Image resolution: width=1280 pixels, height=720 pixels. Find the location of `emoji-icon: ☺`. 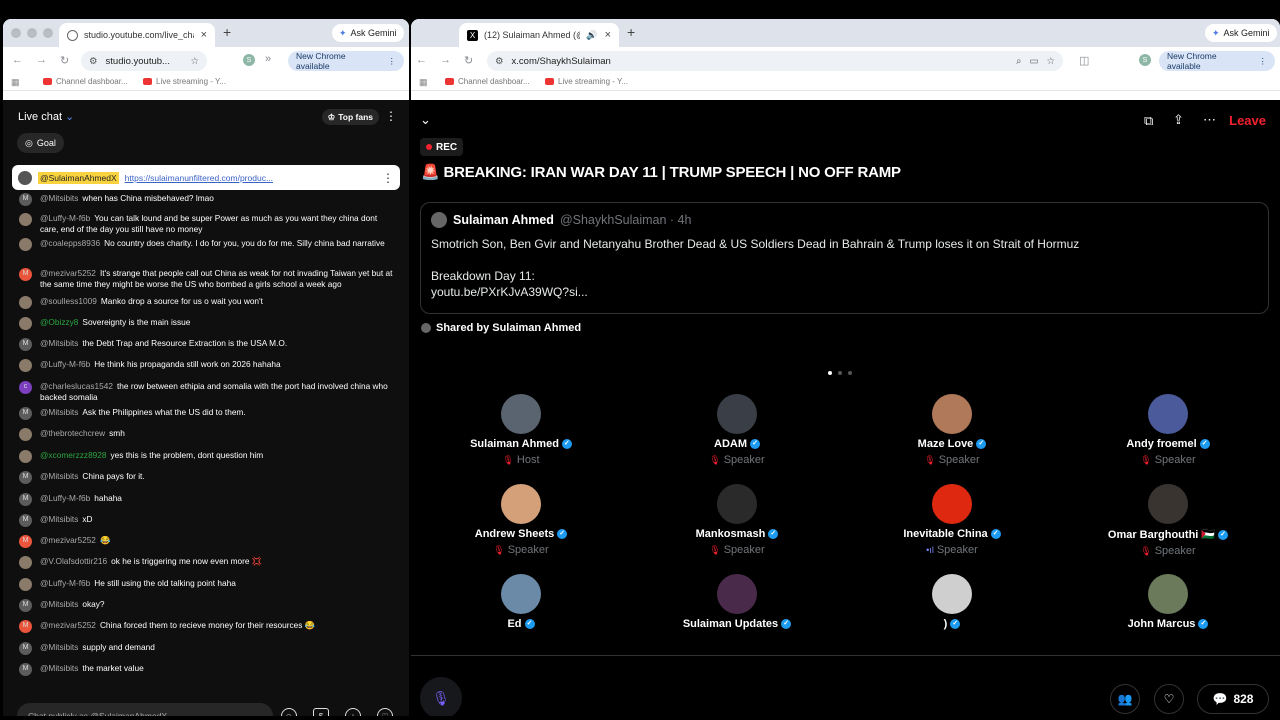

emoji-icon: ☺ is located at coordinates (289, 712).